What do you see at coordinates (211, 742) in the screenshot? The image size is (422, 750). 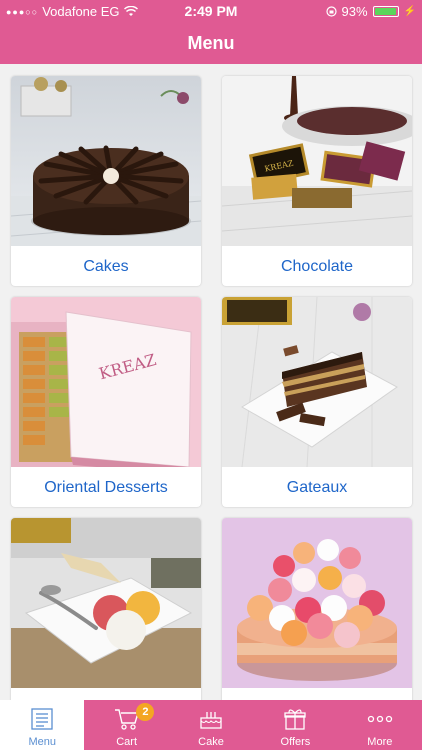 I see `tab-label: Cake` at bounding box center [211, 742].